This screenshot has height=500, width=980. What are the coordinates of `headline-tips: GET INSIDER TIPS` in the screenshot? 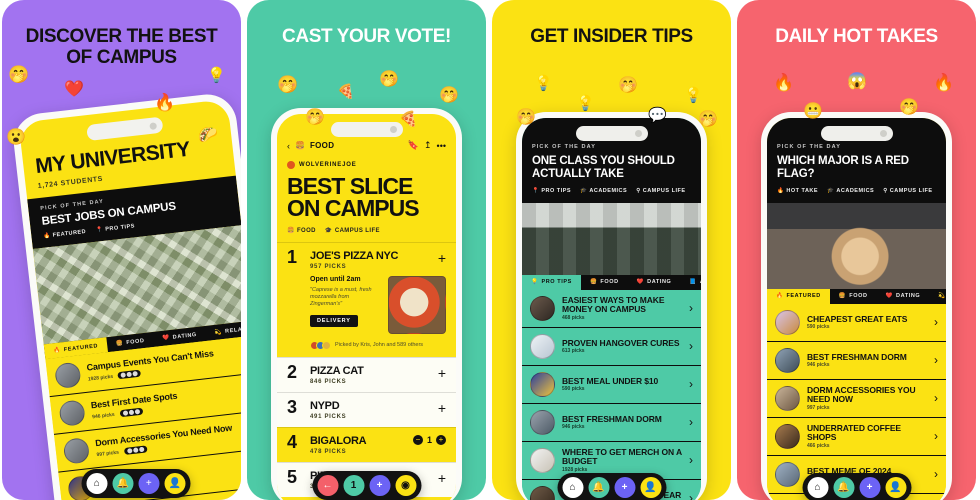 It's located at (611, 36).